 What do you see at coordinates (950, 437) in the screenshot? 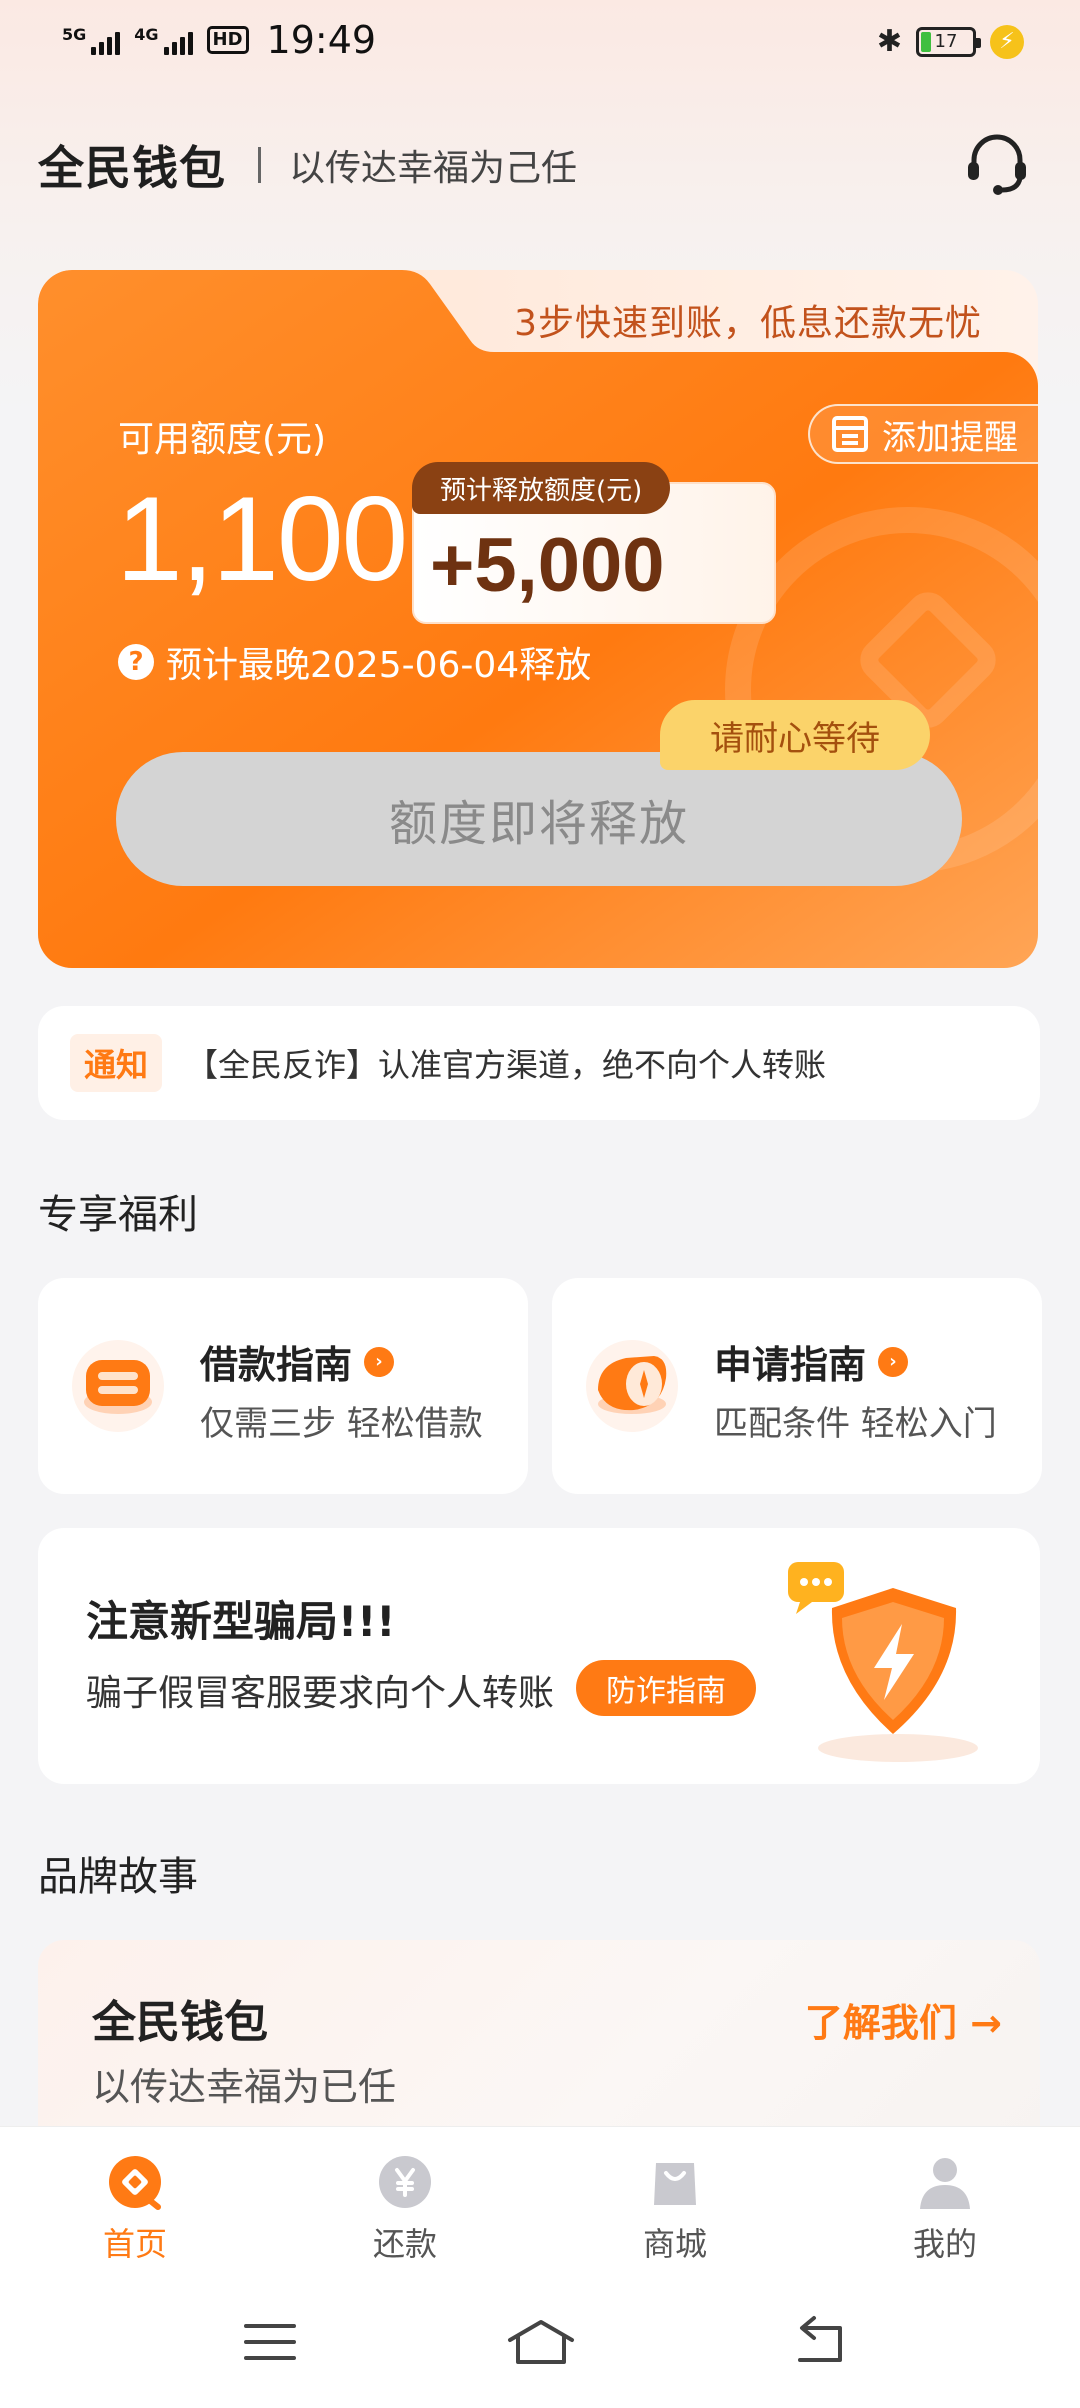
I see `add-reminder-label: 添加提醒` at bounding box center [950, 437].